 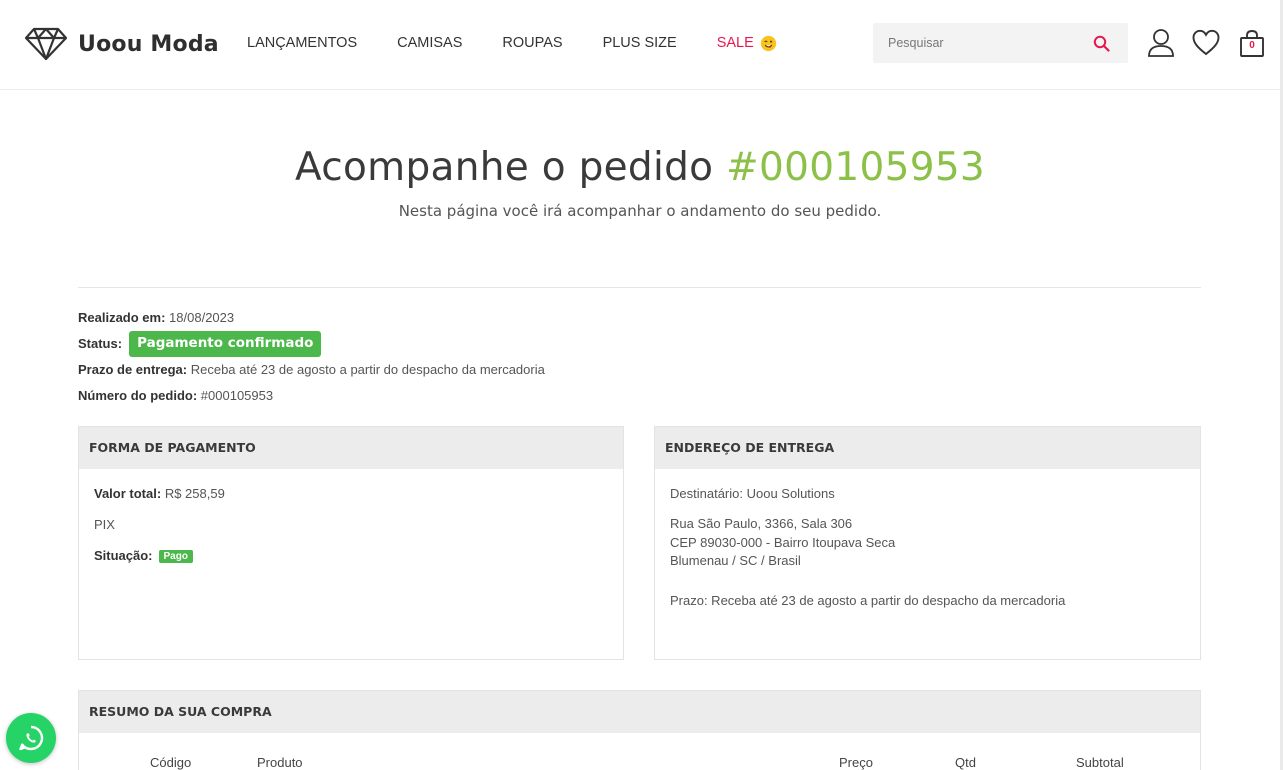 I want to click on payment-situation-label: Situação:, so click(x=123, y=555).